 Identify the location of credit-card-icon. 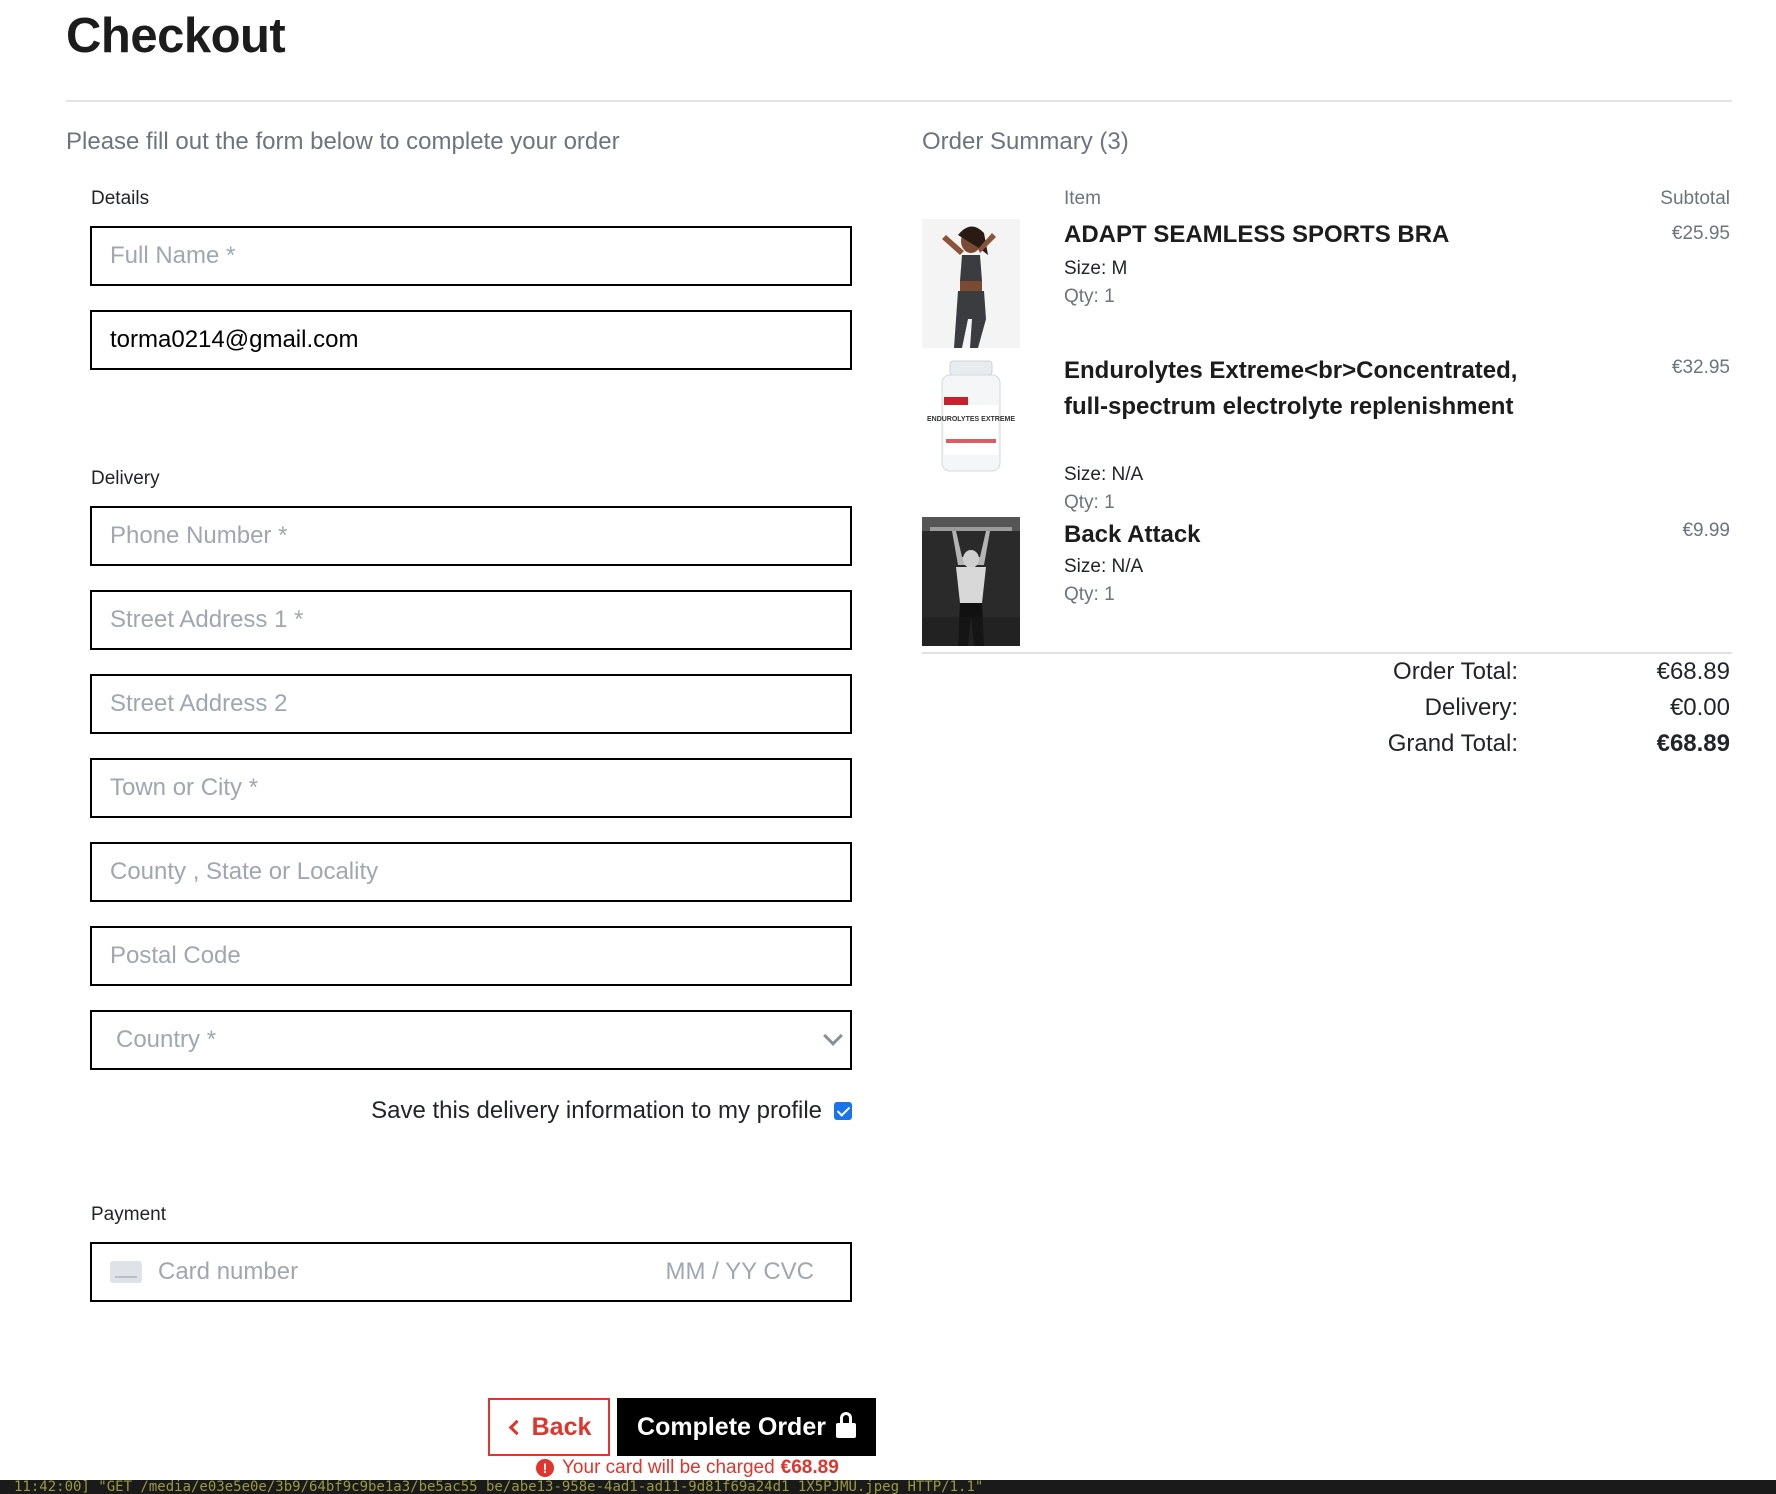
(126, 1272).